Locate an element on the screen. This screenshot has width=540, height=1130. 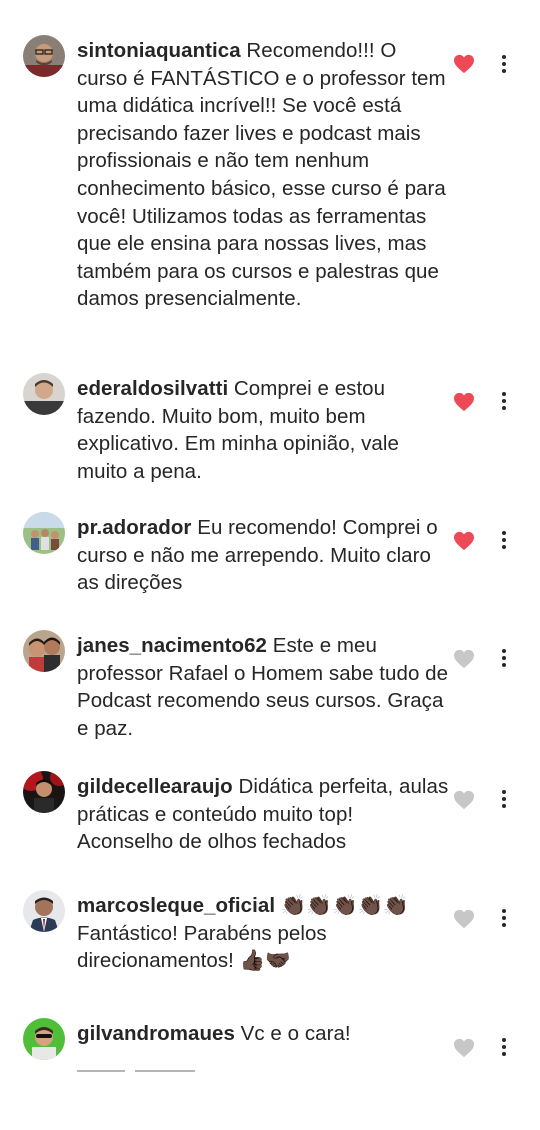
username-link: ederaldosilvatti is located at coordinates (152, 388).